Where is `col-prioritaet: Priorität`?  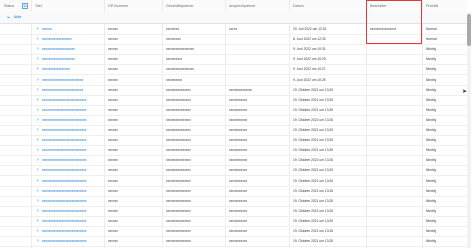 col-prioritaet: Priorität is located at coordinates (432, 6).